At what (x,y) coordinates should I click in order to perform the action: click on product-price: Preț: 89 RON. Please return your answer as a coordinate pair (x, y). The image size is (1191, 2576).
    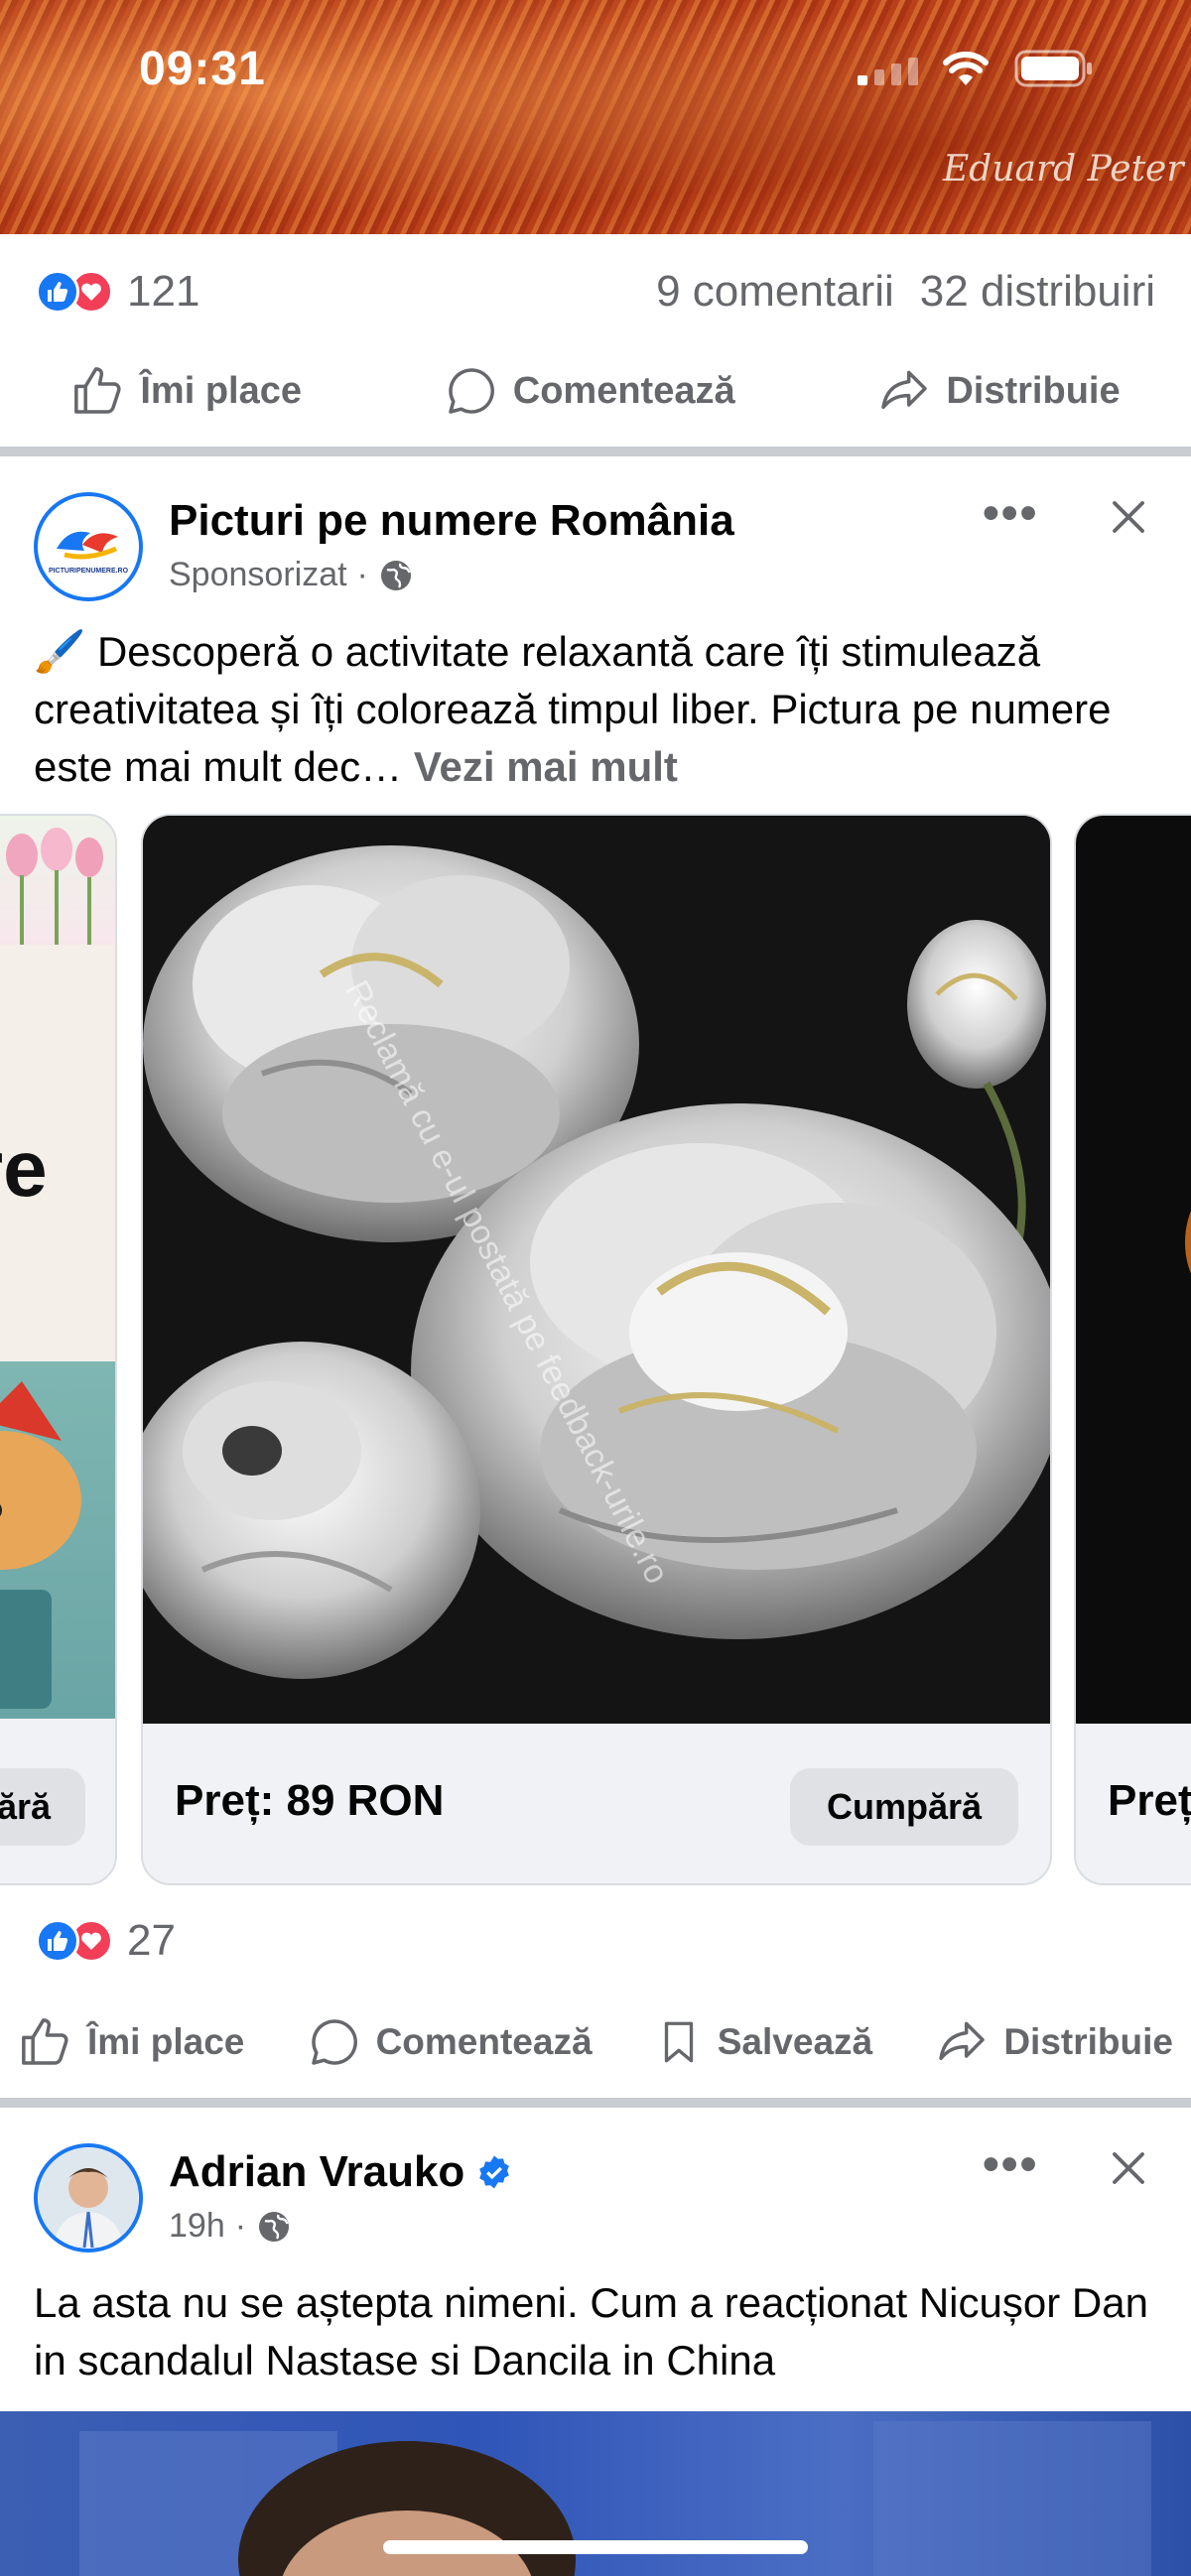
    Looking at the image, I should click on (310, 1801).